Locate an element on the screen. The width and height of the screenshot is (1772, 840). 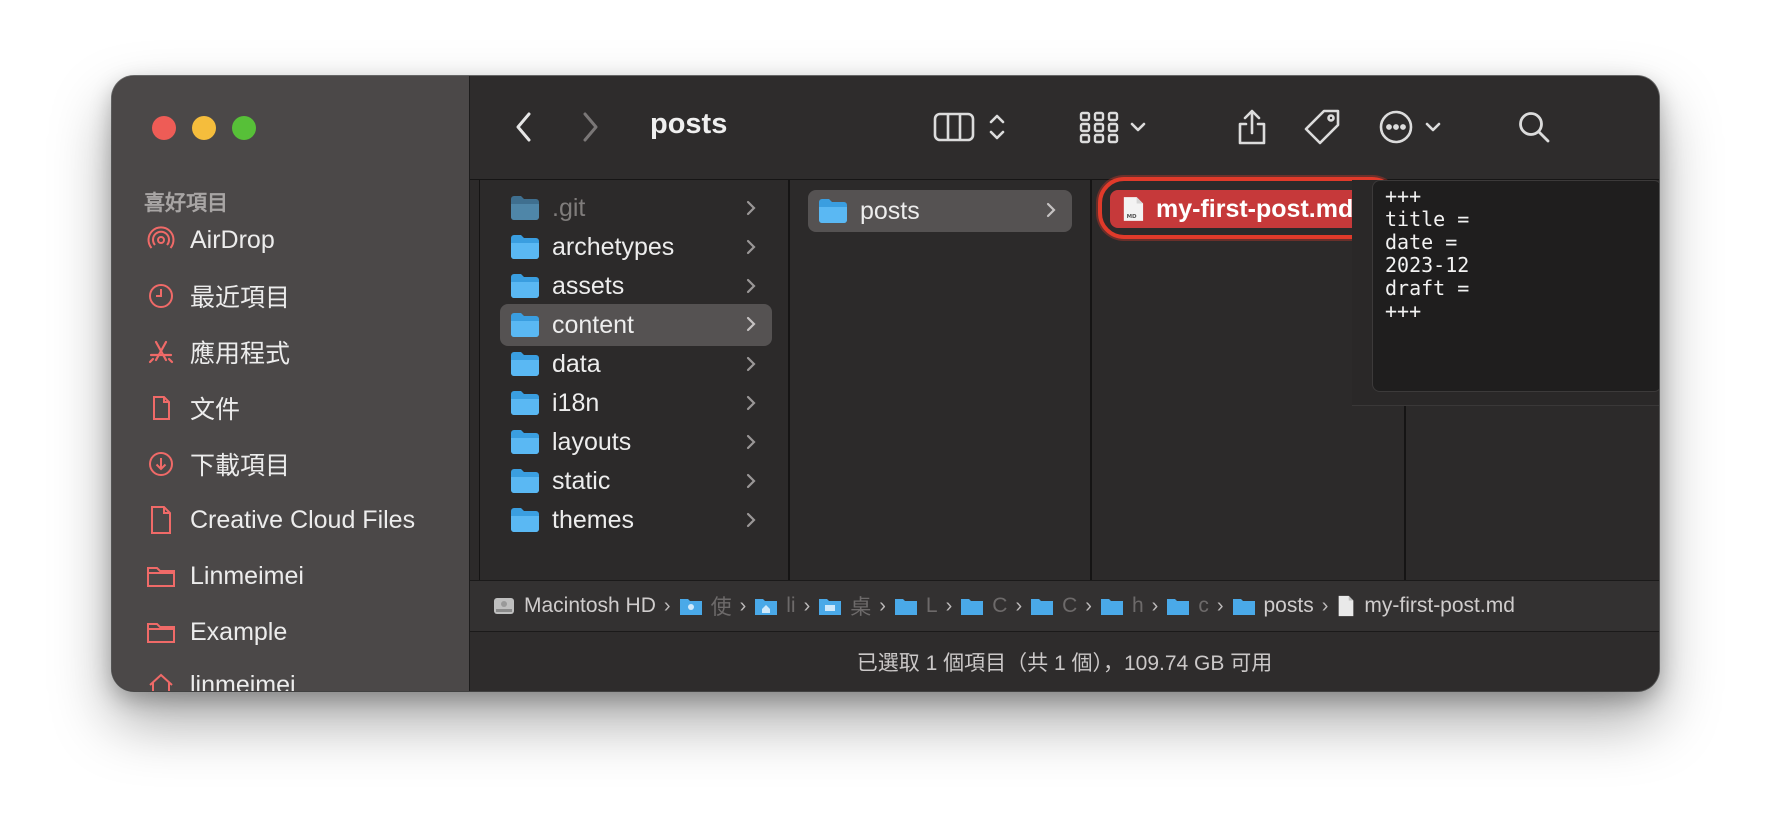
item-label: themes is located at coordinates (593, 519).